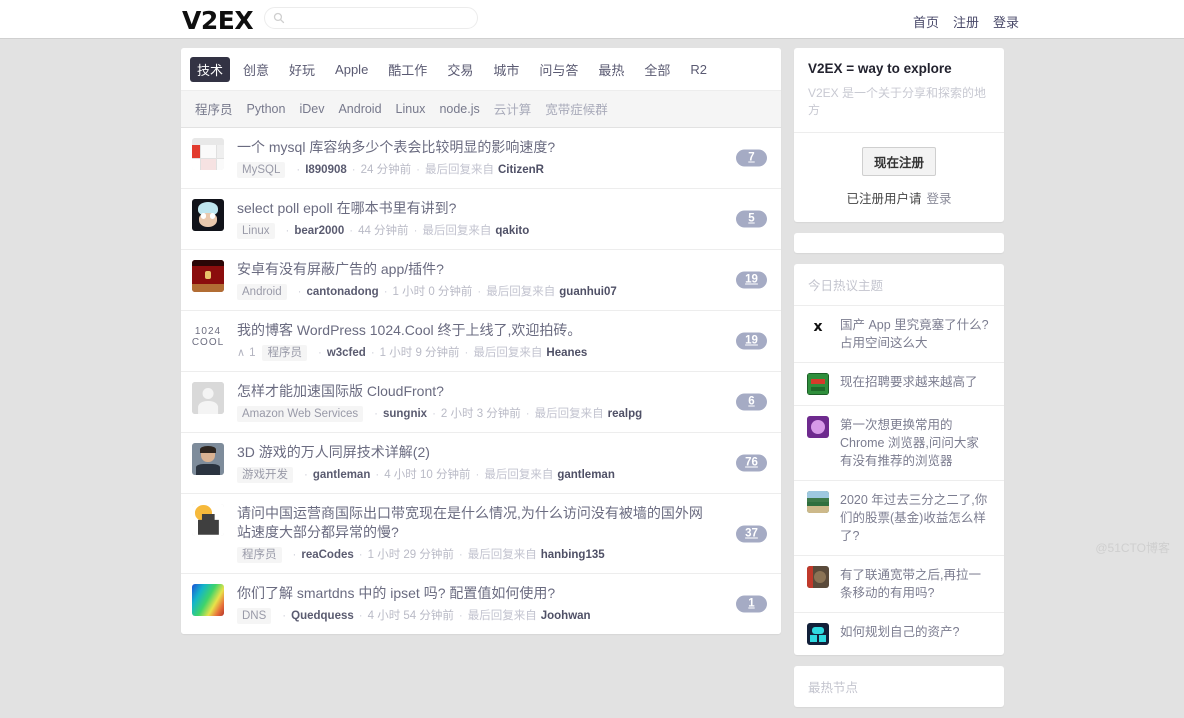 Image resolution: width=1184 pixels, height=718 pixels. Describe the element at coordinates (751, 402) in the screenshot. I see `reply-count-badge: 6` at that location.